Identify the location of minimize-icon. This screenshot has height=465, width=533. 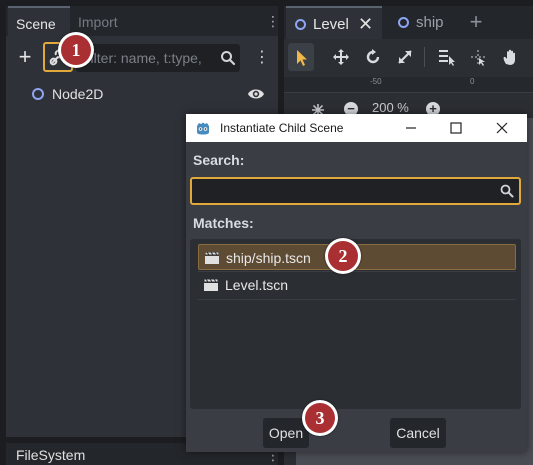
(411, 128).